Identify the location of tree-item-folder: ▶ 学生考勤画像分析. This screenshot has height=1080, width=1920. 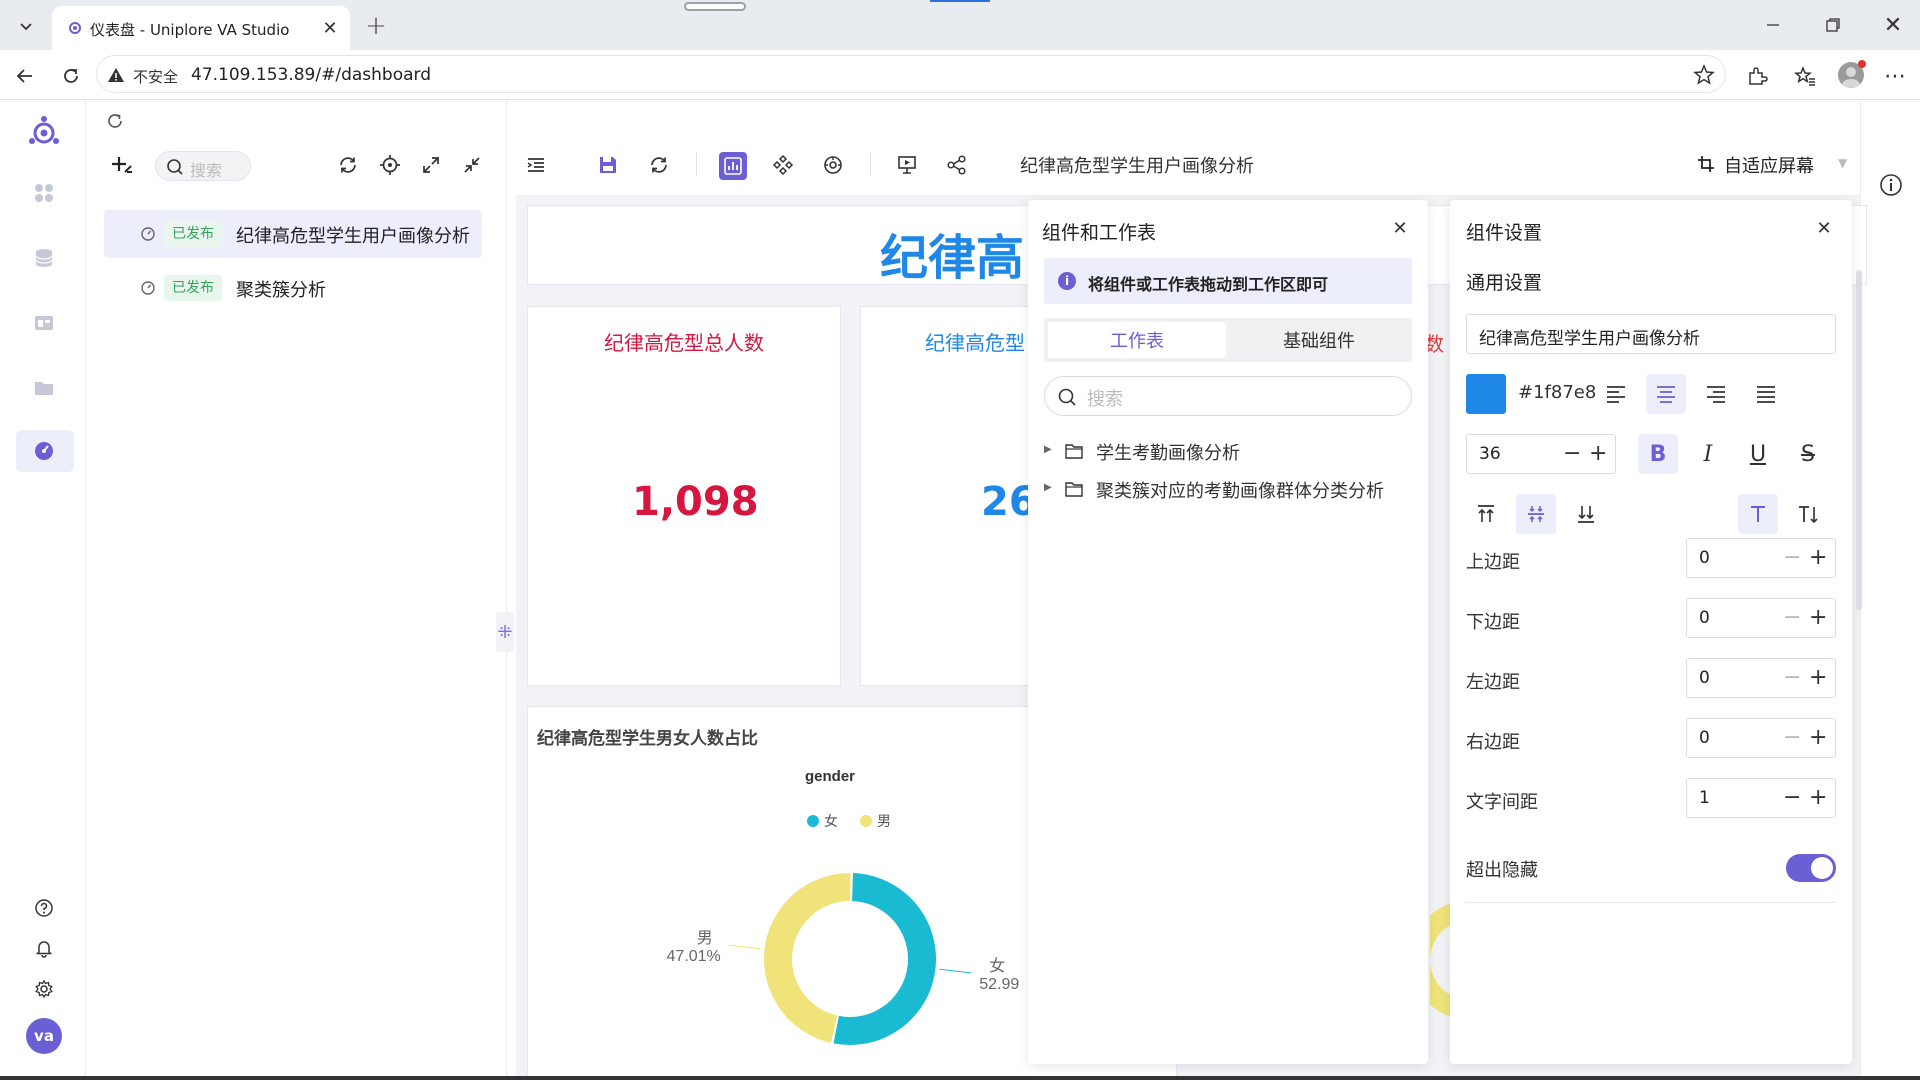
(1228, 451).